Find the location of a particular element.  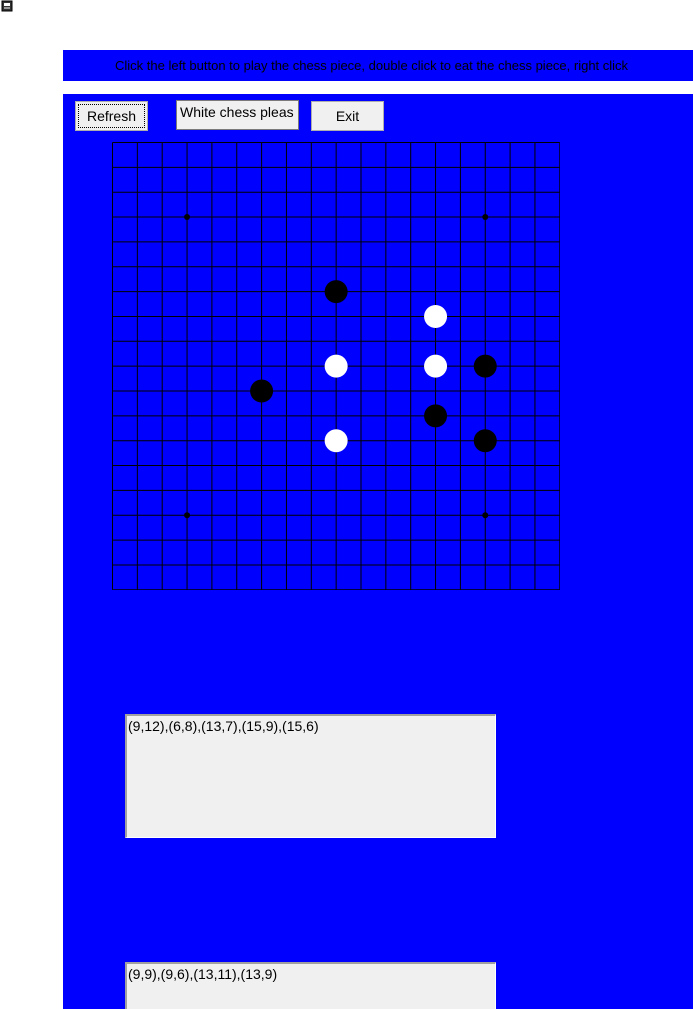

move-log-bottom: (9,9),(9,6),(13,11),(13,9) is located at coordinates (310, 985).